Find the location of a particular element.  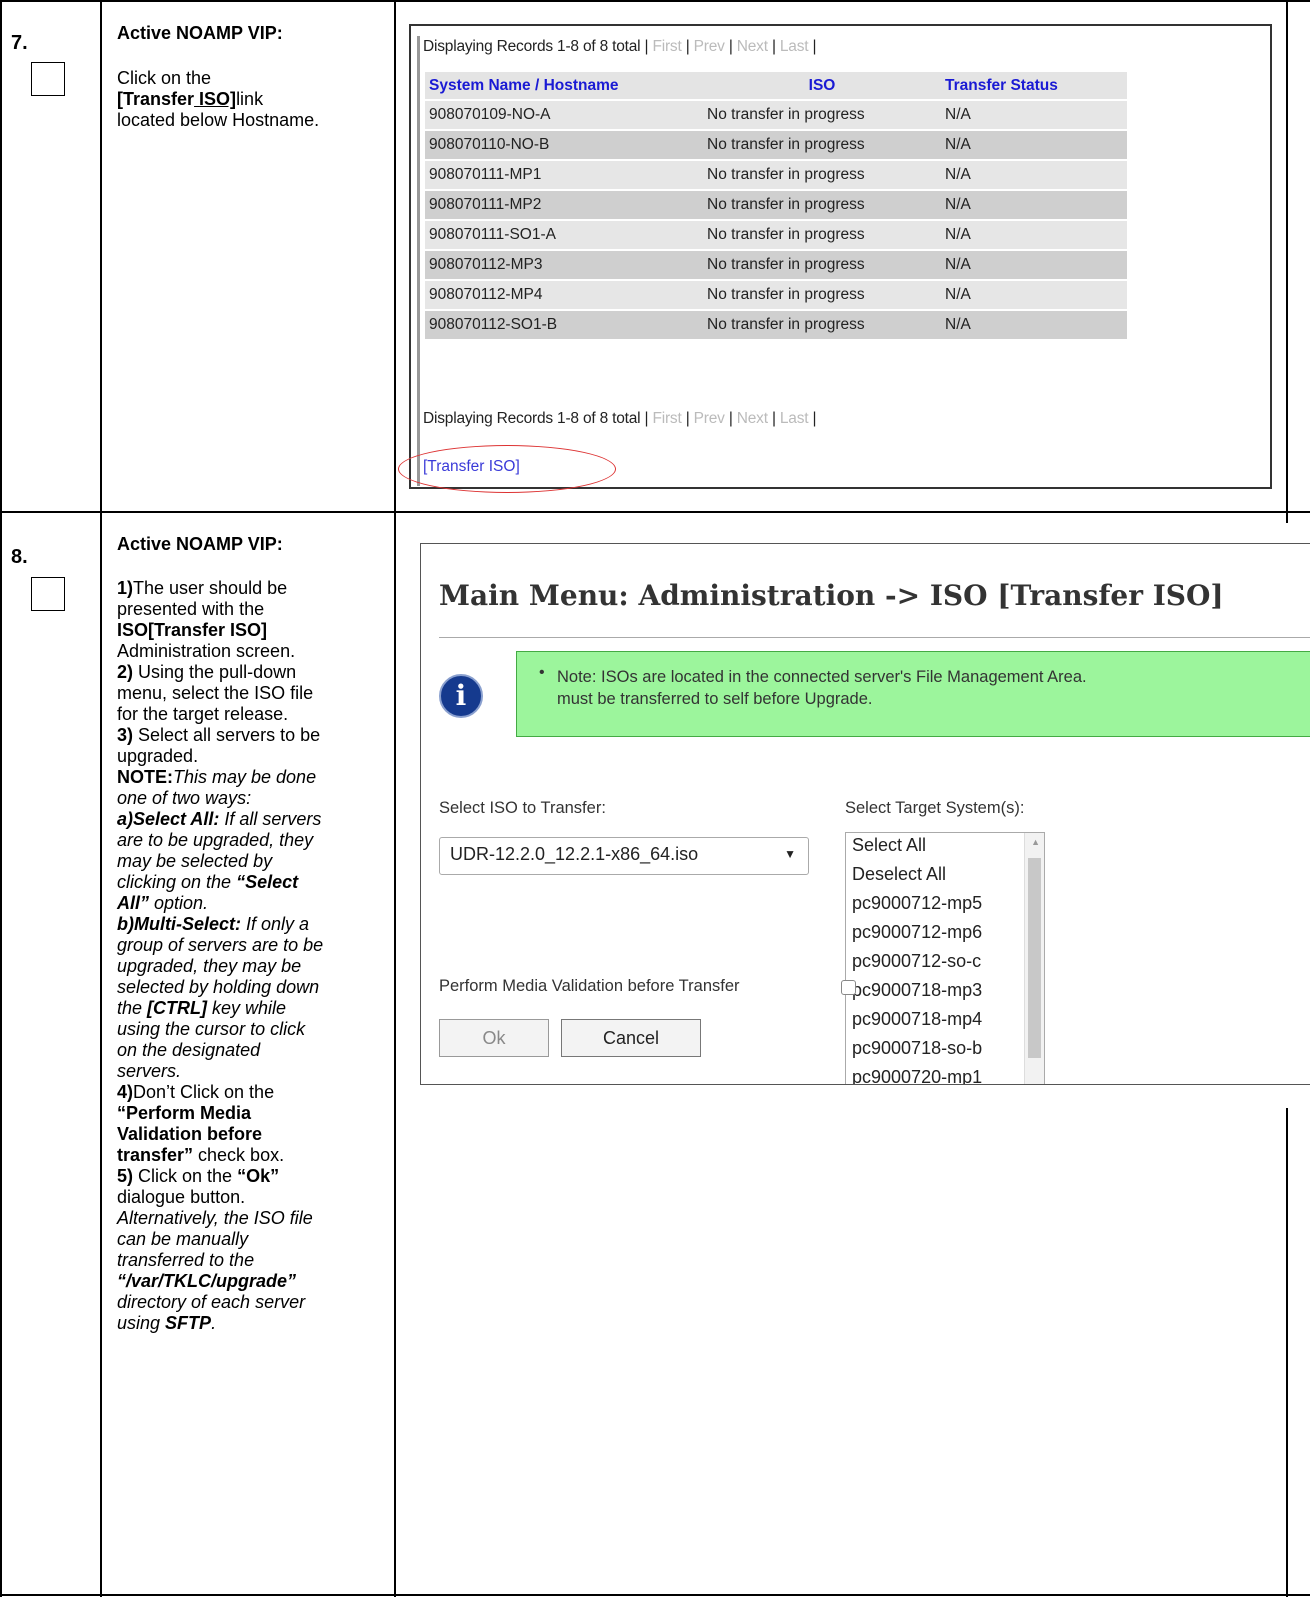

list-item: pc9000718-so-b is located at coordinates (917, 1048).